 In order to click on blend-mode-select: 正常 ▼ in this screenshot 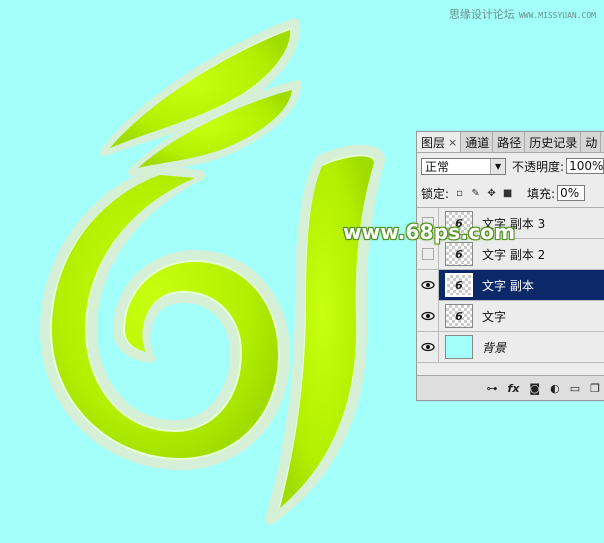, I will do `click(464, 166)`.